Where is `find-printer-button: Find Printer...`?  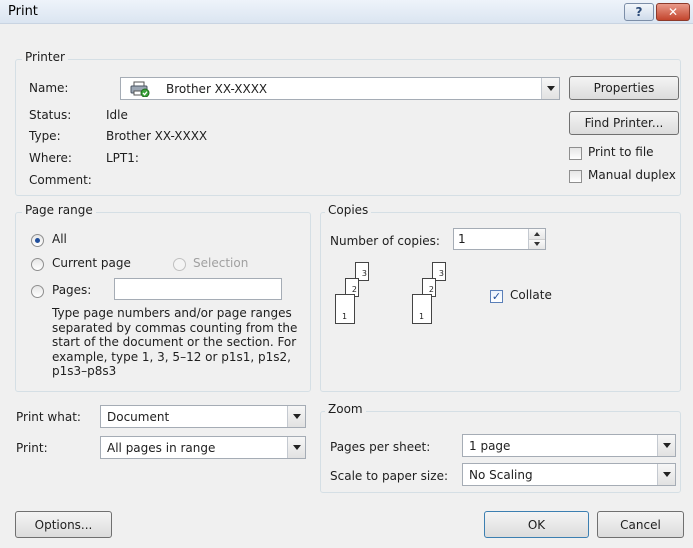
find-printer-button: Find Printer... is located at coordinates (624, 123).